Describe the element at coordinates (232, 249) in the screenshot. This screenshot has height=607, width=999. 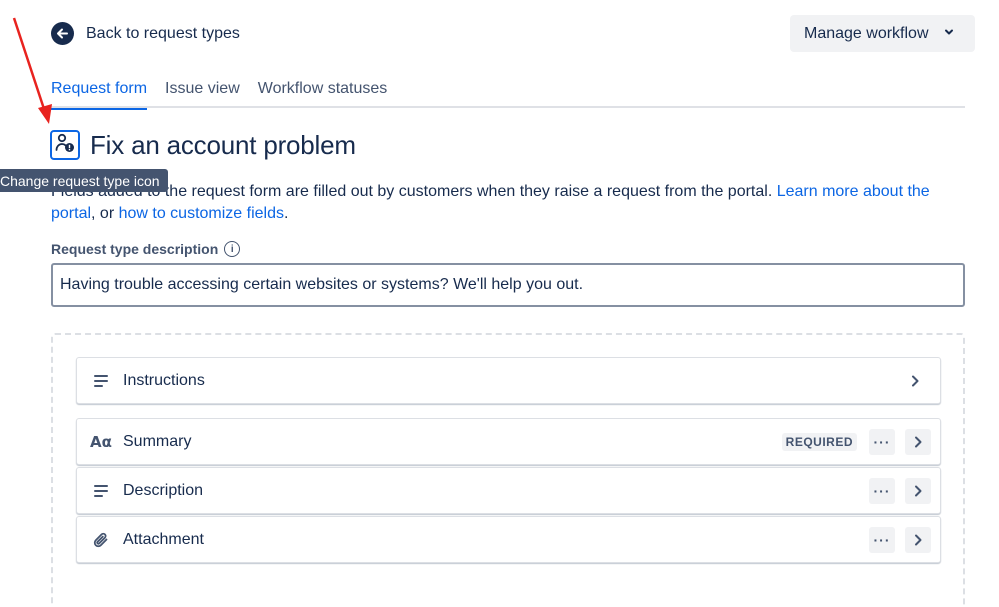
I see `info-icon: i` at that location.